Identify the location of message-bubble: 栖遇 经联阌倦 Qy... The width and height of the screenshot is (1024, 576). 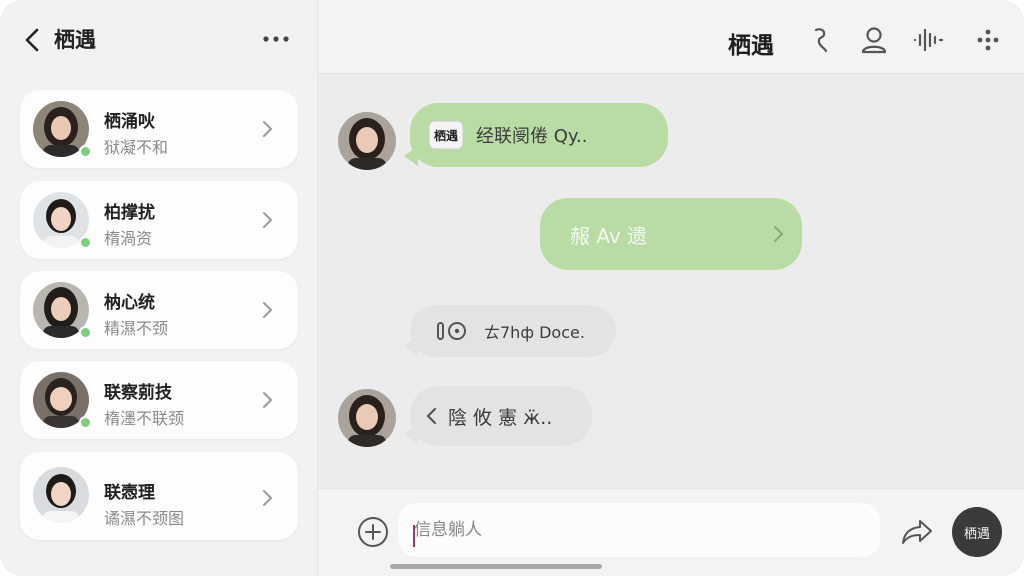
(539, 135).